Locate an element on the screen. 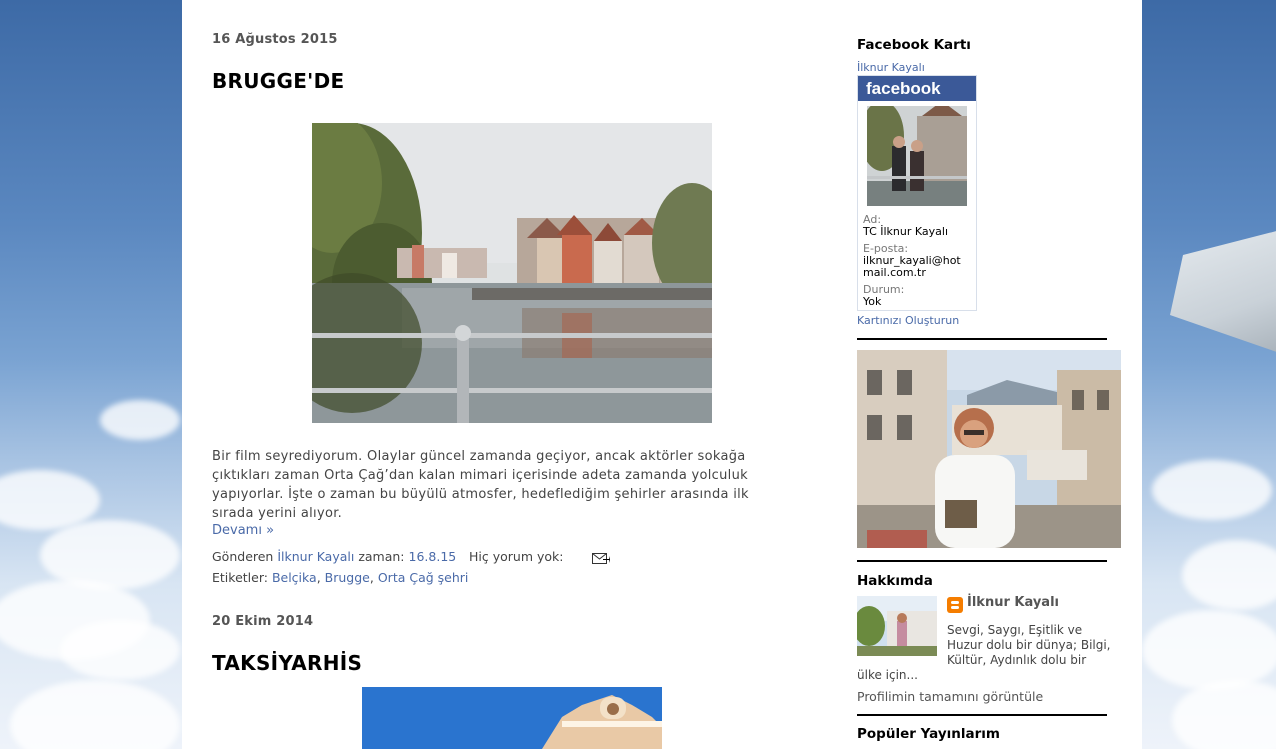  background-sky-right is located at coordinates (1209, 374).